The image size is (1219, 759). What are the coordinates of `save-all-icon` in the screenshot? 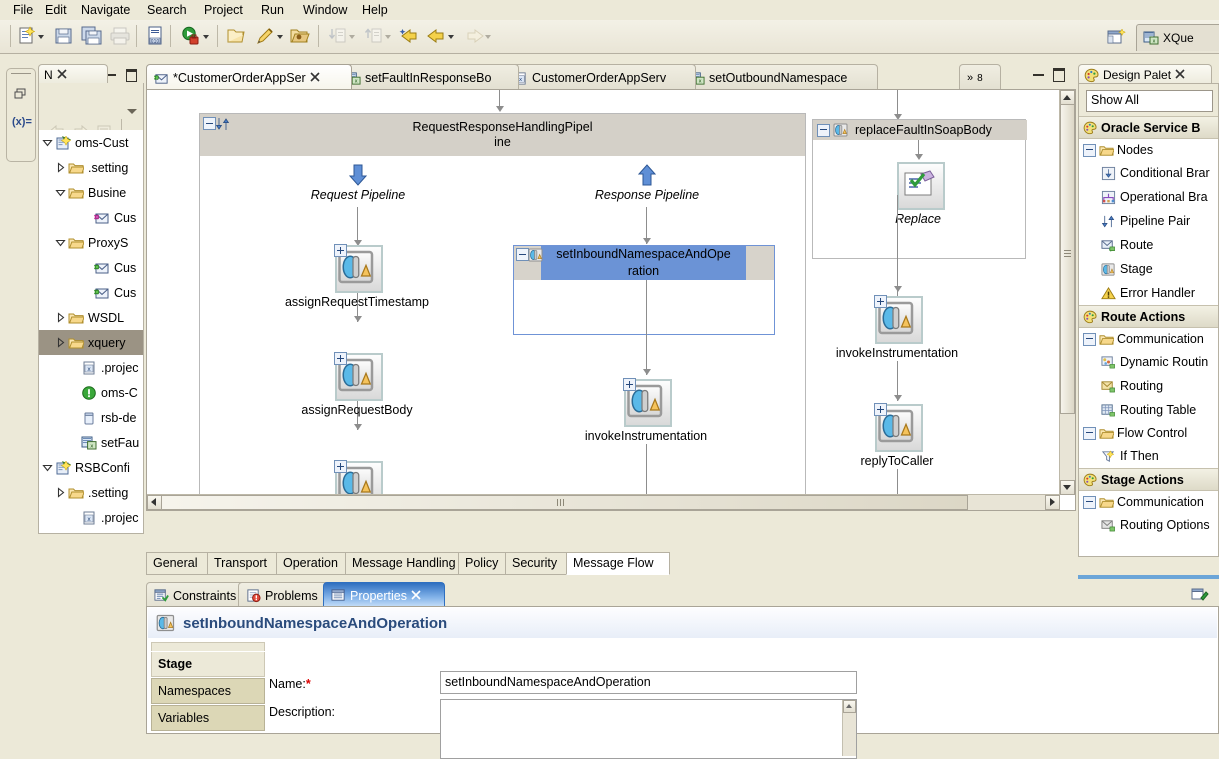 It's located at (92, 36).